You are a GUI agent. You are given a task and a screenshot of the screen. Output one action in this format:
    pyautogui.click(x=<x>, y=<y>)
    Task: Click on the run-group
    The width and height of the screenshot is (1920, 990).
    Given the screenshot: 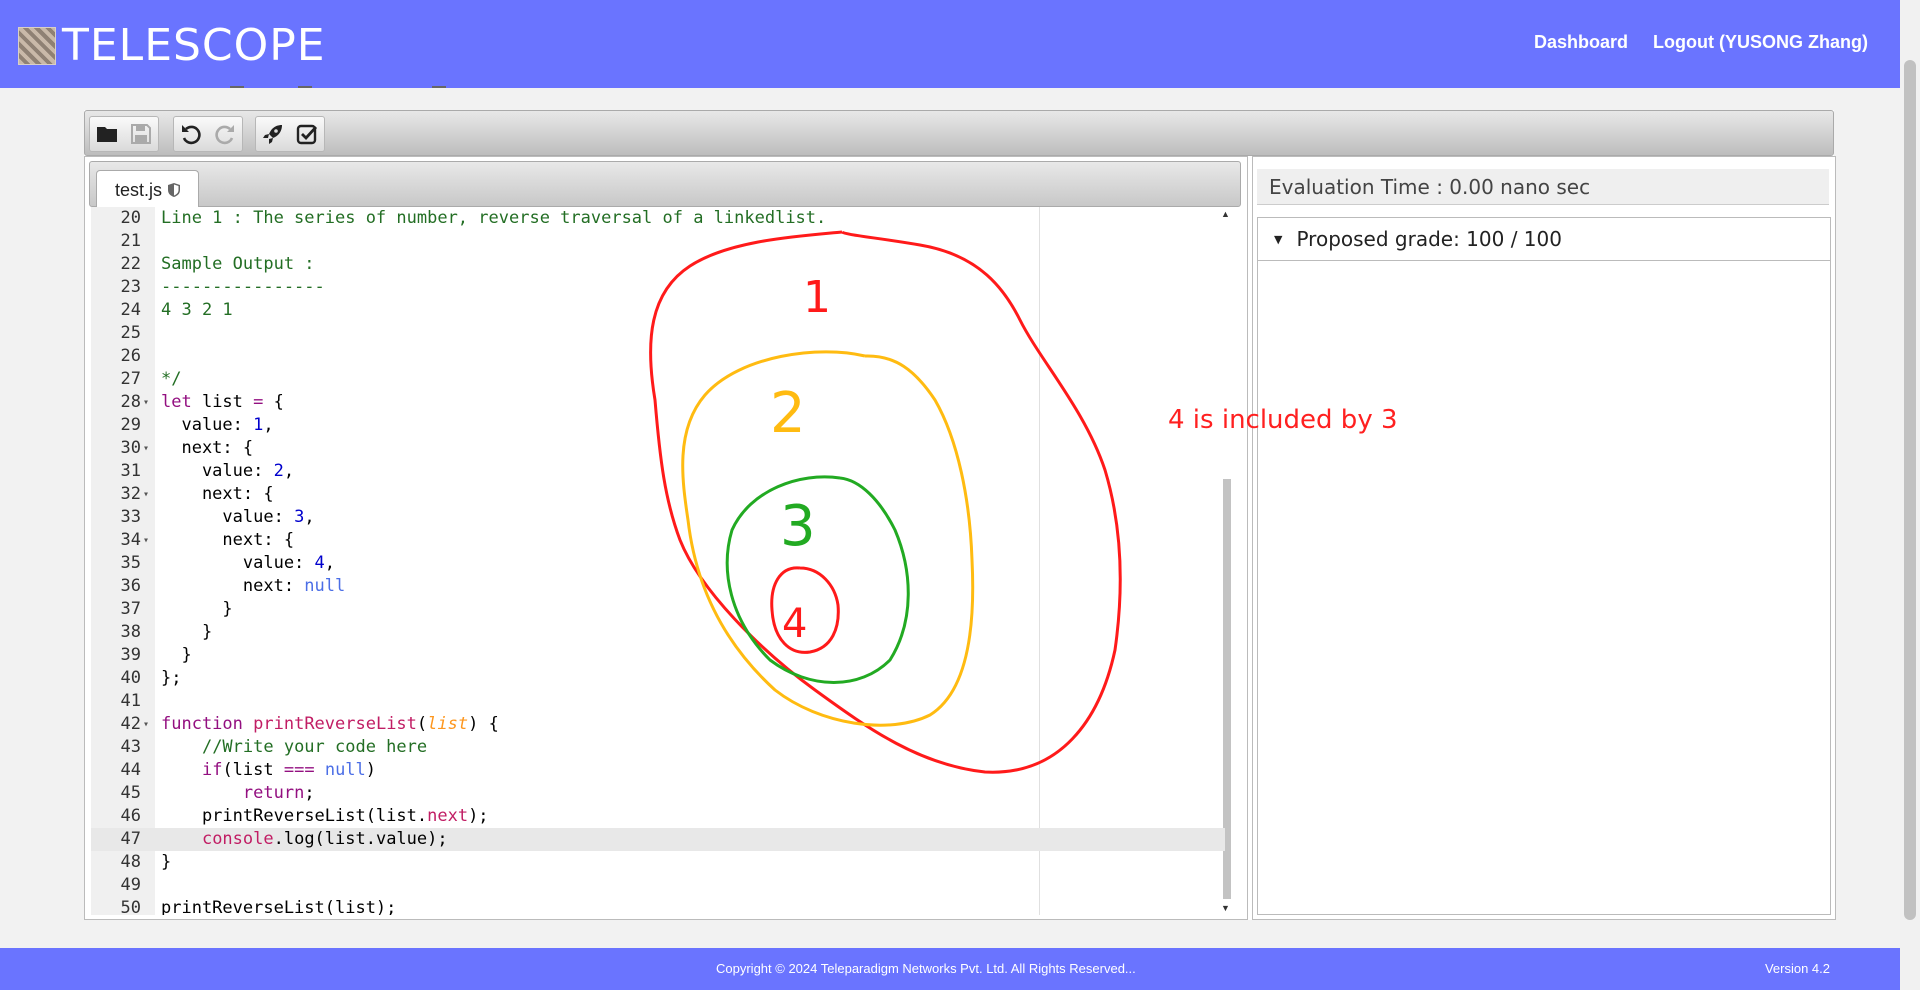 What is the action you would take?
    pyautogui.click(x=290, y=134)
    